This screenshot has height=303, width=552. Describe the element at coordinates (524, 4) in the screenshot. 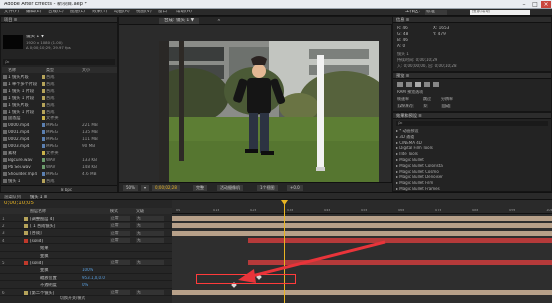

I see `minimize-button: –` at that location.